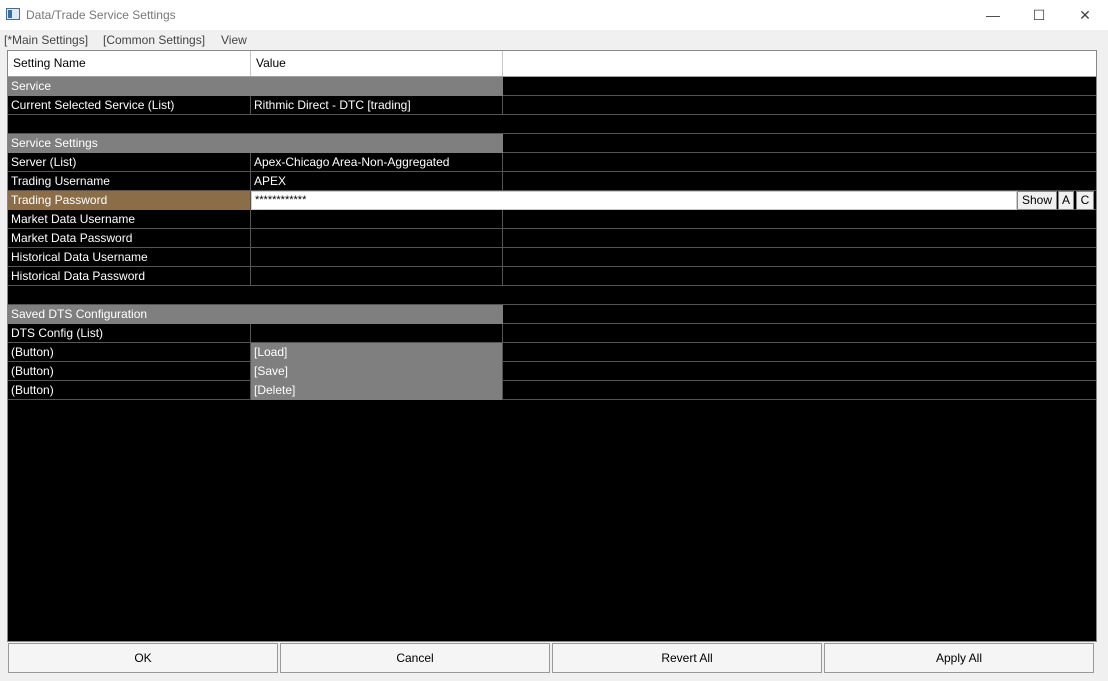  I want to click on ok-button: OK, so click(143, 658).